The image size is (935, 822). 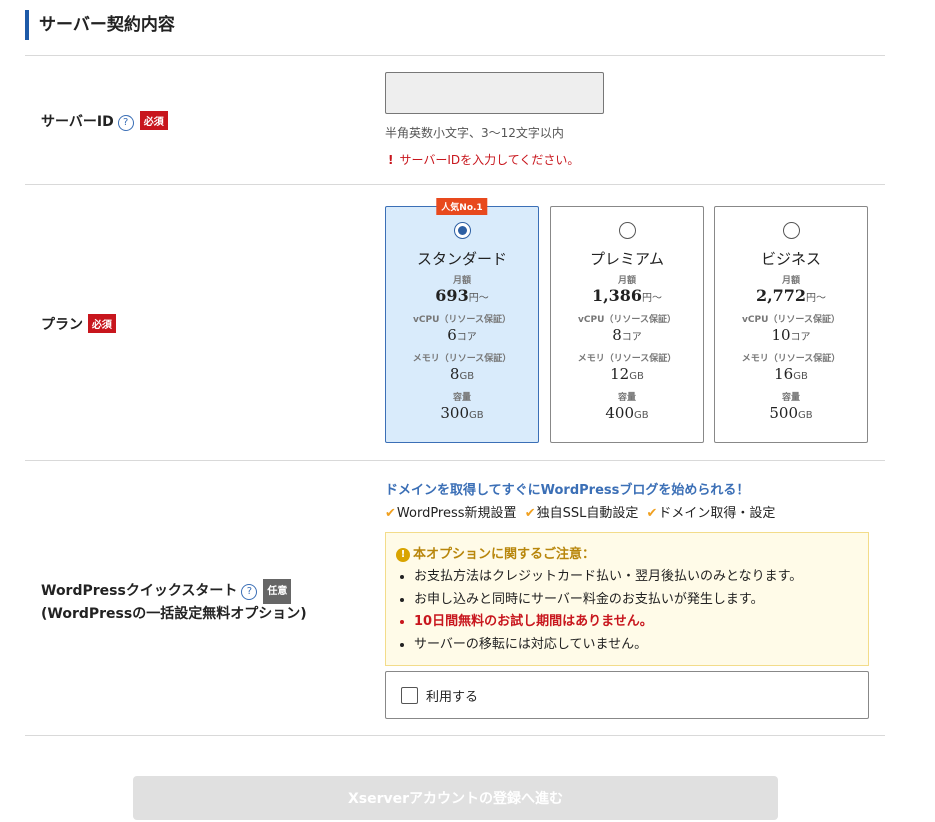 What do you see at coordinates (791, 374) in the screenshot?
I see `memory-value: 16GB` at bounding box center [791, 374].